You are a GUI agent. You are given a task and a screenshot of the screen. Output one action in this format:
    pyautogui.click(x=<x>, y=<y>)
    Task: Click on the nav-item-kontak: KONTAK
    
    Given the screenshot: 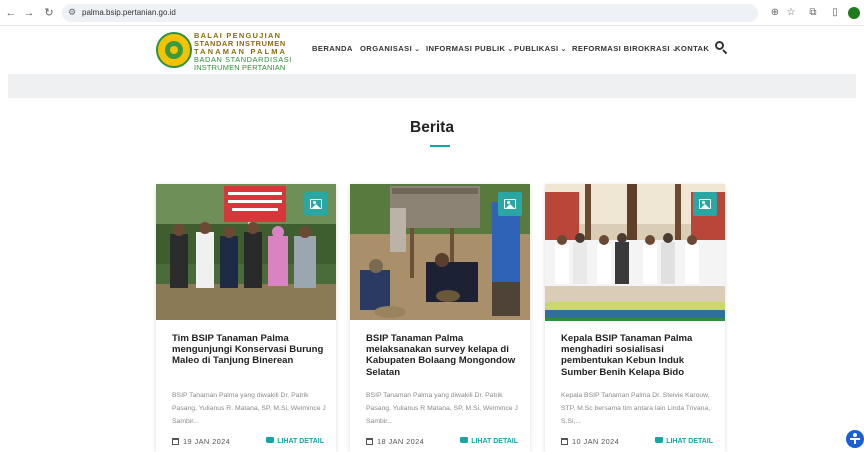 What is the action you would take?
    pyautogui.click(x=692, y=48)
    